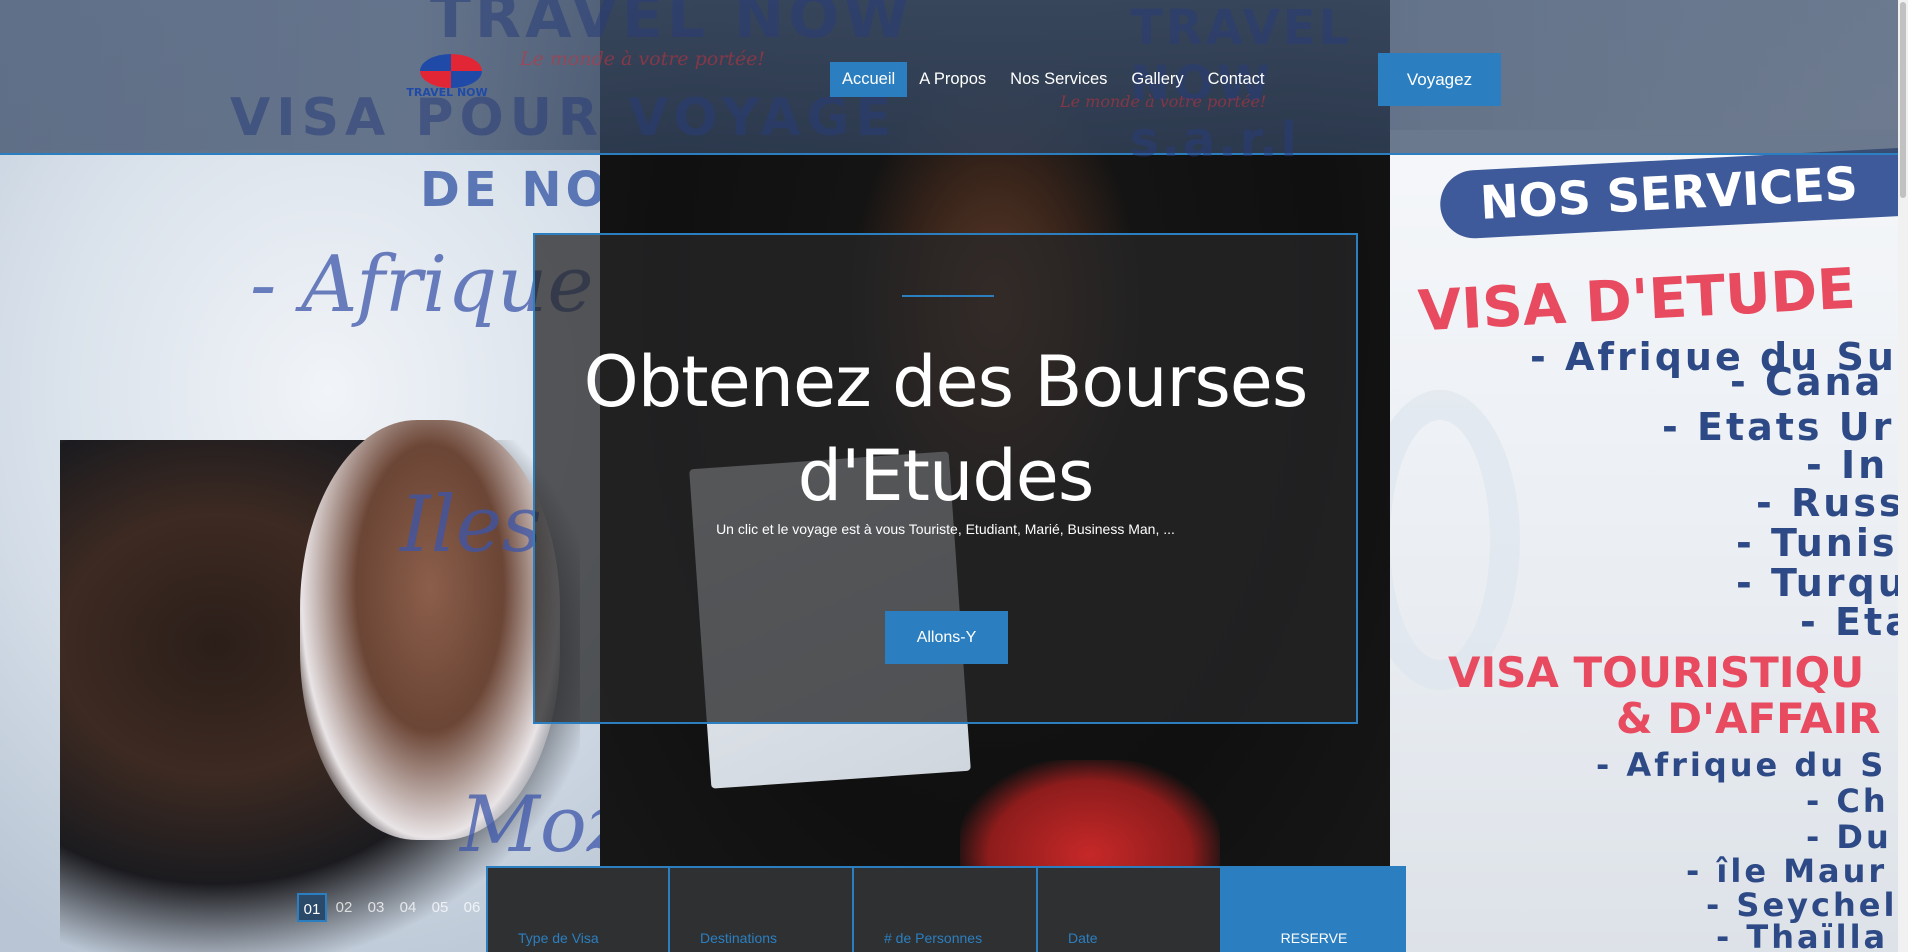  What do you see at coordinates (376, 907) in the screenshot?
I see `slide-dot-03: 03` at bounding box center [376, 907].